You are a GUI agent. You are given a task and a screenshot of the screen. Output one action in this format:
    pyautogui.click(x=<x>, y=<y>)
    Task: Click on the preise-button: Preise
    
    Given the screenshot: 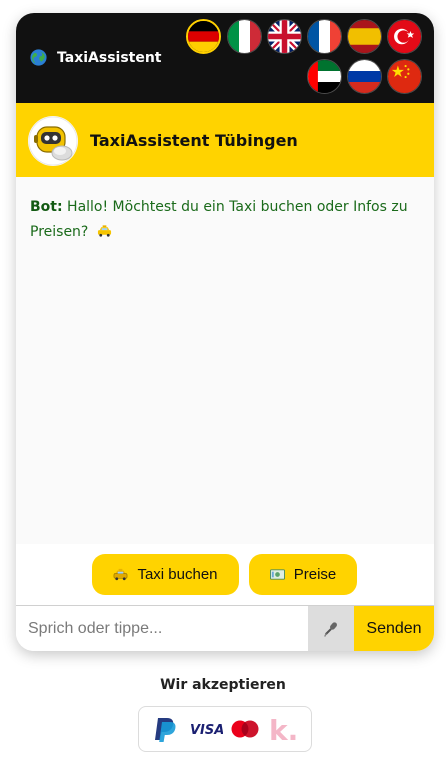 What is the action you would take?
    pyautogui.click(x=303, y=574)
    